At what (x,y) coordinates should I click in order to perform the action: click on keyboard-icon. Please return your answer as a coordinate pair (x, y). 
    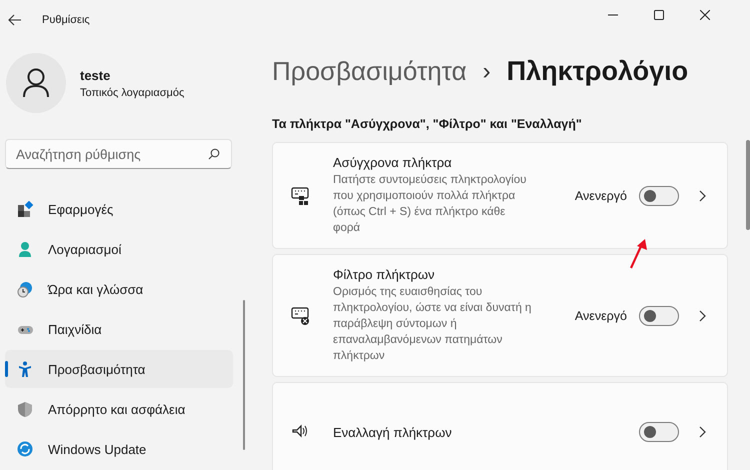
    Looking at the image, I should click on (301, 196).